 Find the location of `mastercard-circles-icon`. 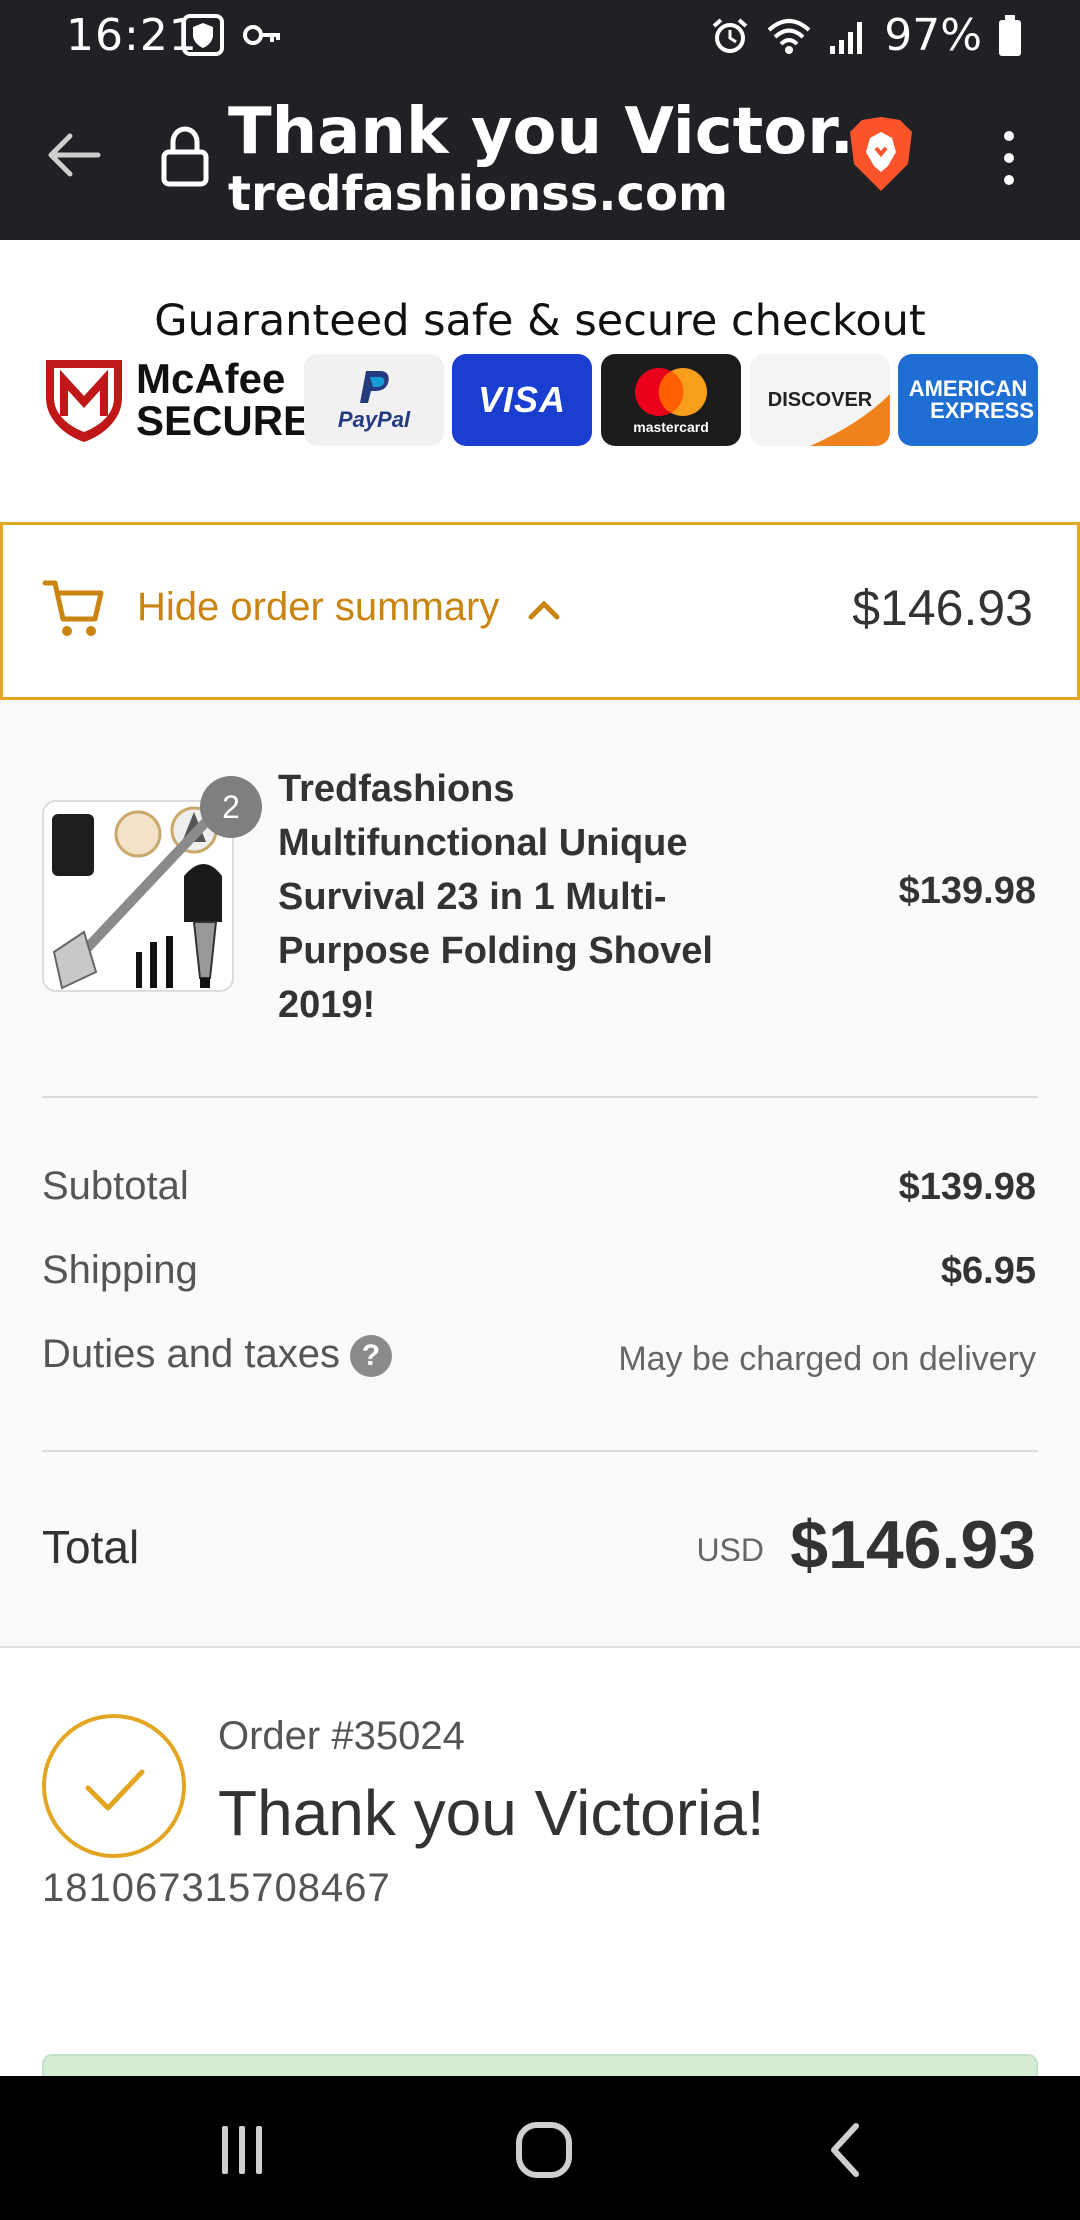

mastercard-circles-icon is located at coordinates (671, 392).